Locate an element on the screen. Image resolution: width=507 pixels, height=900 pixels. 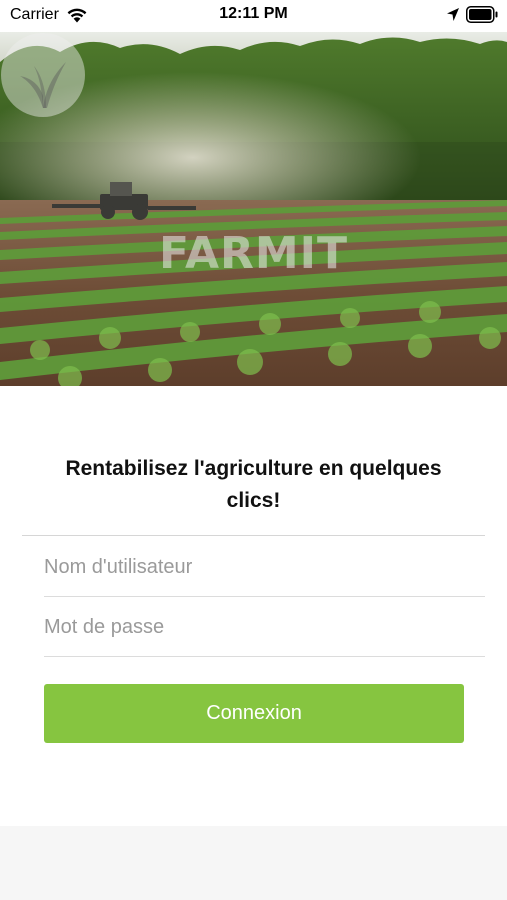
status-bar: Carrier 12:11 PM is located at coordinates (253, 16).